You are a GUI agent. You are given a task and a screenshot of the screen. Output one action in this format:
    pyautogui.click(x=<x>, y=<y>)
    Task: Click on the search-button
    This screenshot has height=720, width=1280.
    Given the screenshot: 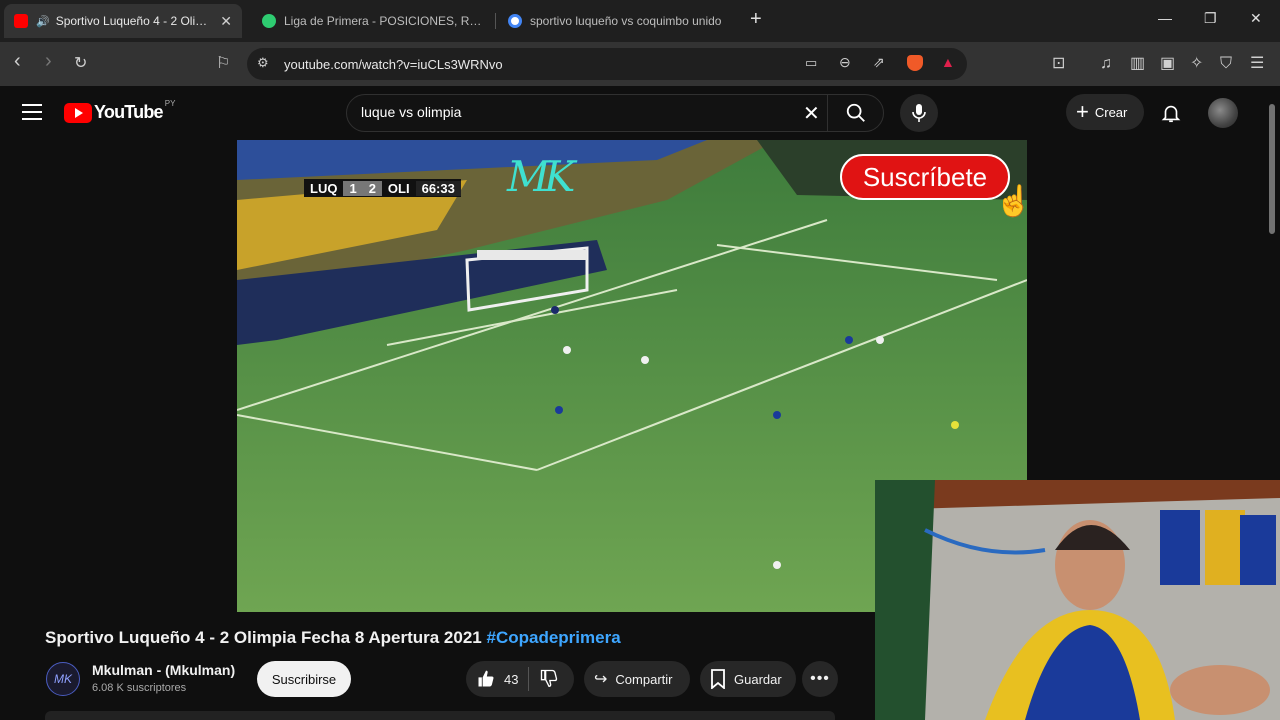 What is the action you would take?
    pyautogui.click(x=855, y=113)
    